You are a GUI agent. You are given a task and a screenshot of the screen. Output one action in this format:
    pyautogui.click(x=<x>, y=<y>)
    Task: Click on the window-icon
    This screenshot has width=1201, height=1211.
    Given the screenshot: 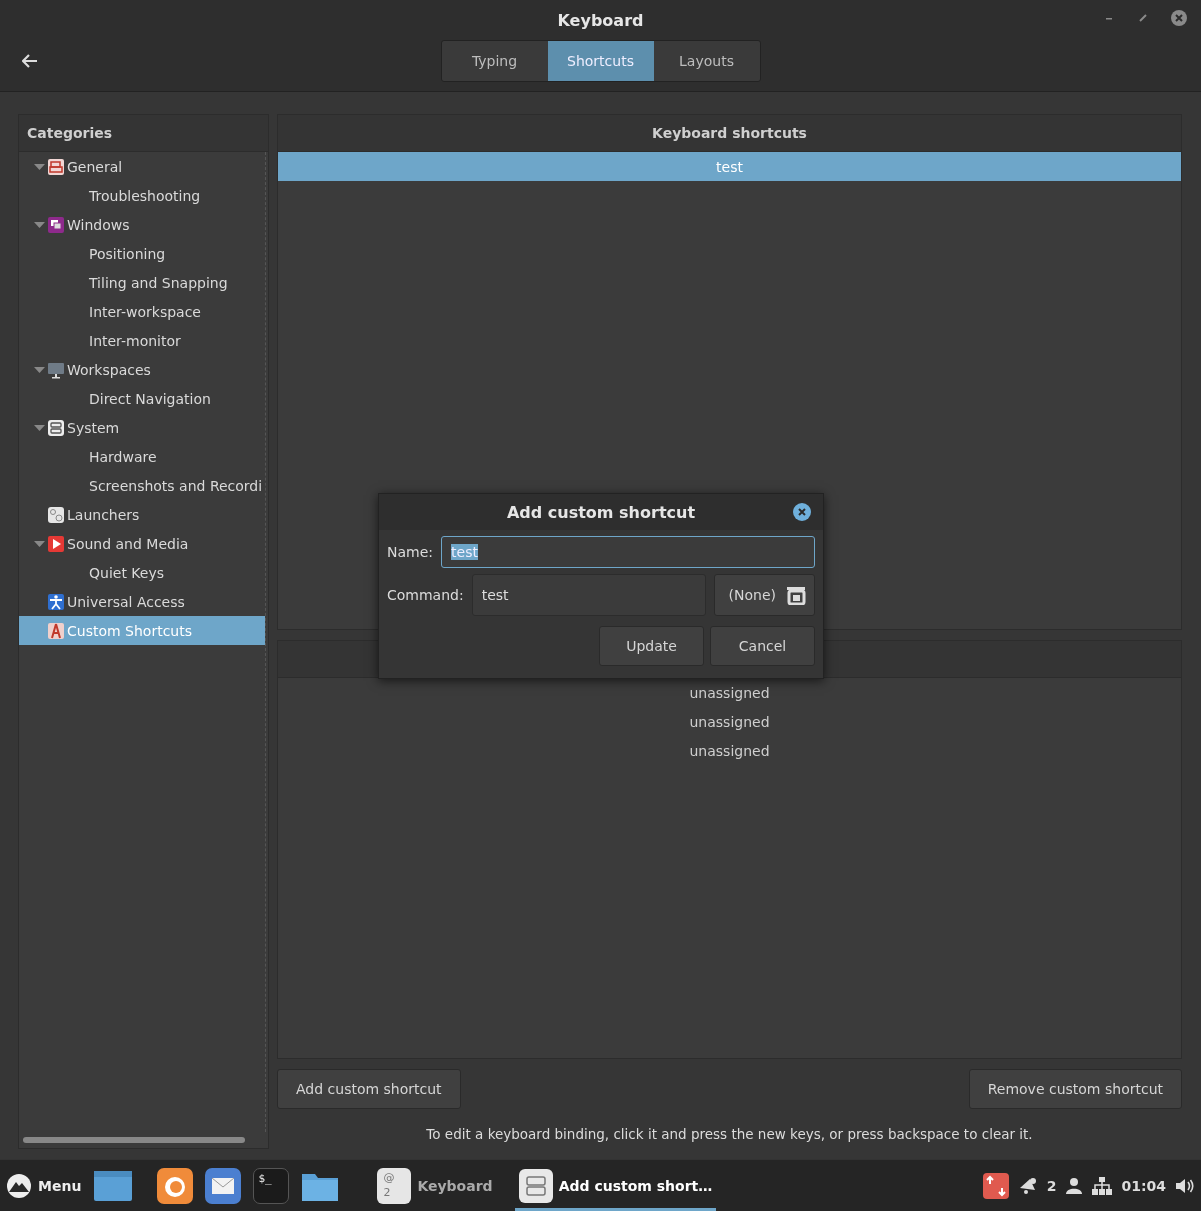 What is the action you would take?
    pyautogui.click(x=113, y=1185)
    